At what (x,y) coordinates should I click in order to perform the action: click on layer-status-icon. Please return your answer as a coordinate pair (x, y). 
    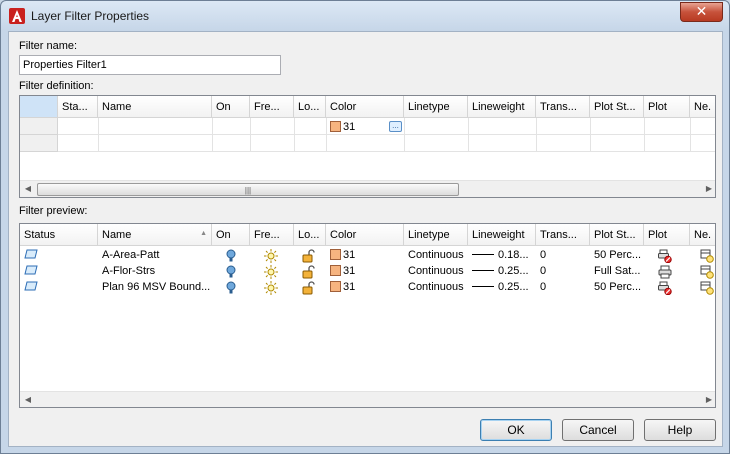
    Looking at the image, I should click on (31, 255).